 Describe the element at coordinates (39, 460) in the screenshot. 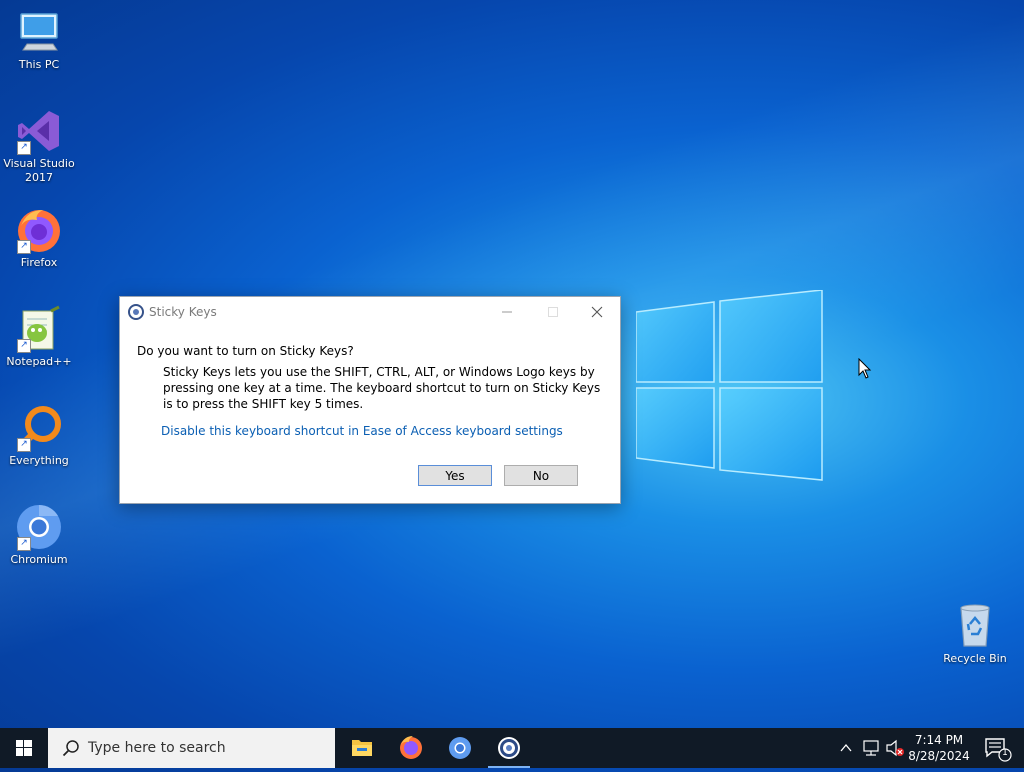

I see `desktop-icon-label: Everything` at that location.